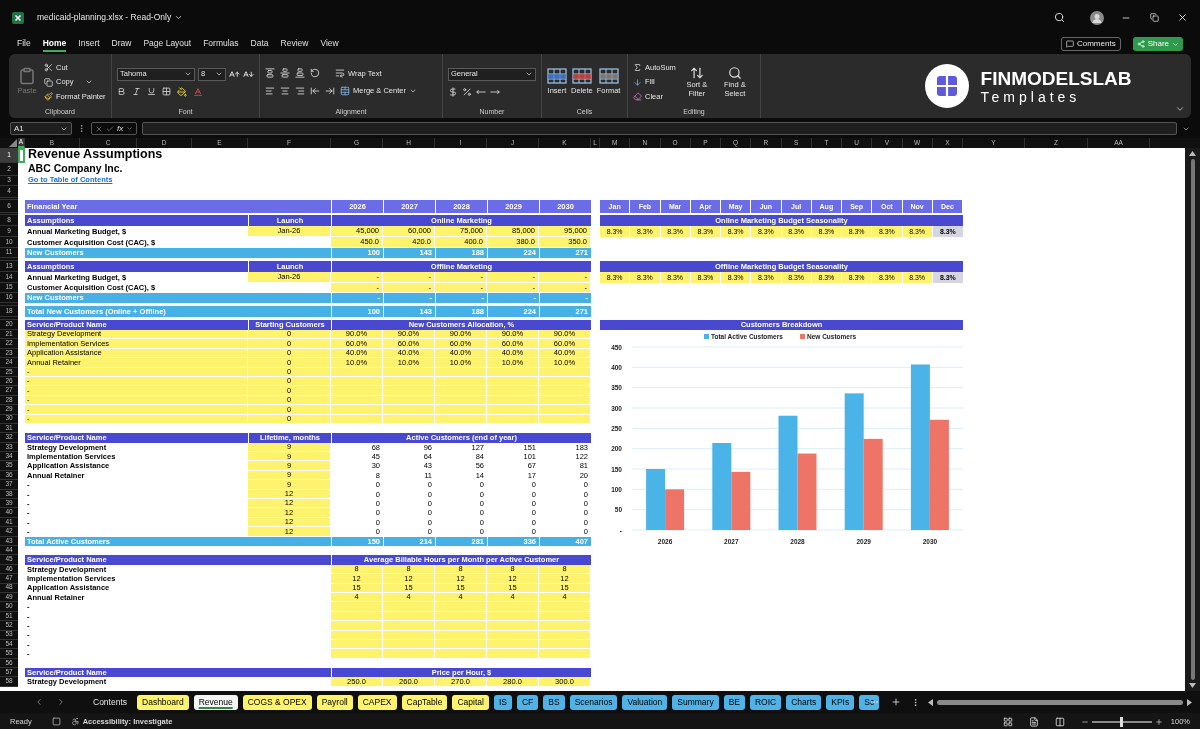 The image size is (1200, 729). Describe the element at coordinates (470, 702) in the screenshot. I see `sheet-tab: Capital` at that location.